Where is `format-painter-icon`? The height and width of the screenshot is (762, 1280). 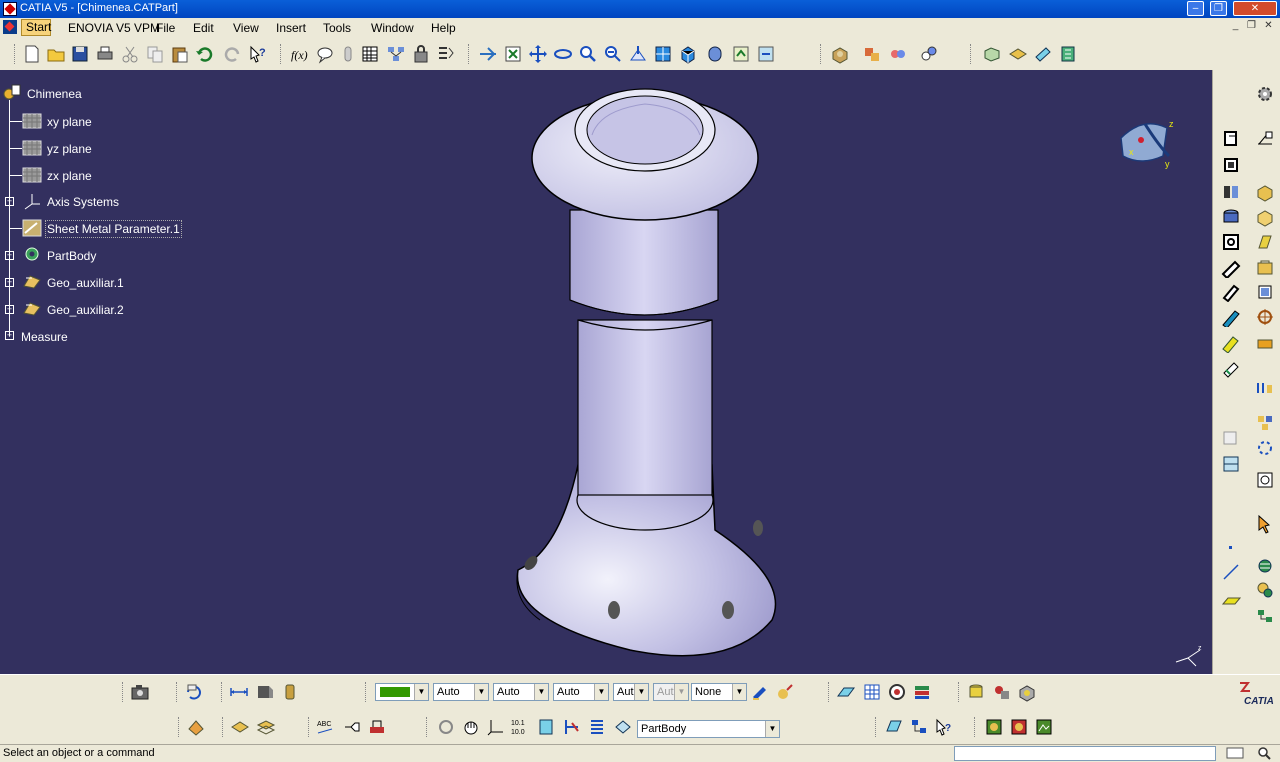
format-painter-icon is located at coordinates (760, 692).